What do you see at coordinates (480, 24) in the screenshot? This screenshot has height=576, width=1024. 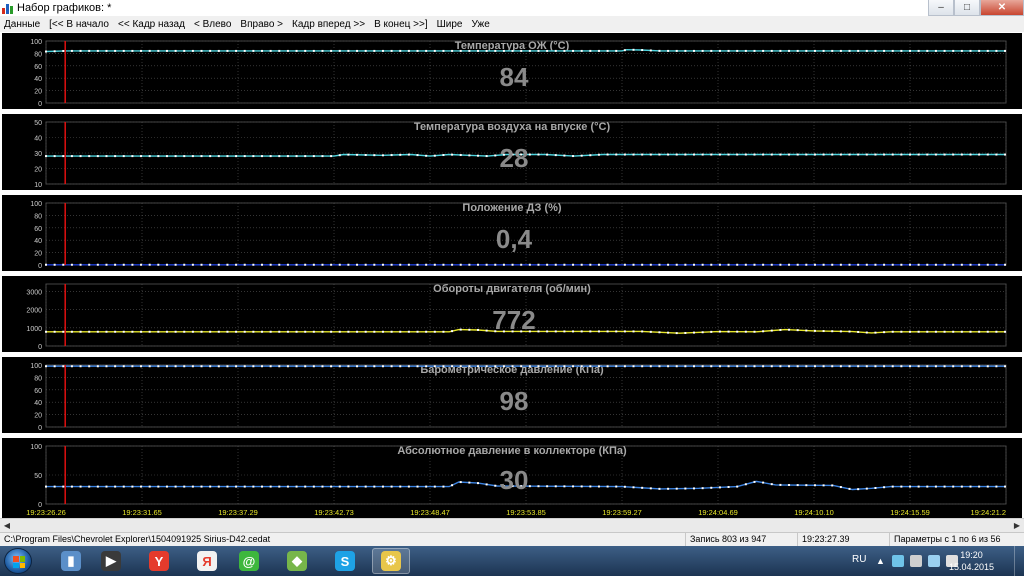 I see `menu-narrower: Уже` at bounding box center [480, 24].